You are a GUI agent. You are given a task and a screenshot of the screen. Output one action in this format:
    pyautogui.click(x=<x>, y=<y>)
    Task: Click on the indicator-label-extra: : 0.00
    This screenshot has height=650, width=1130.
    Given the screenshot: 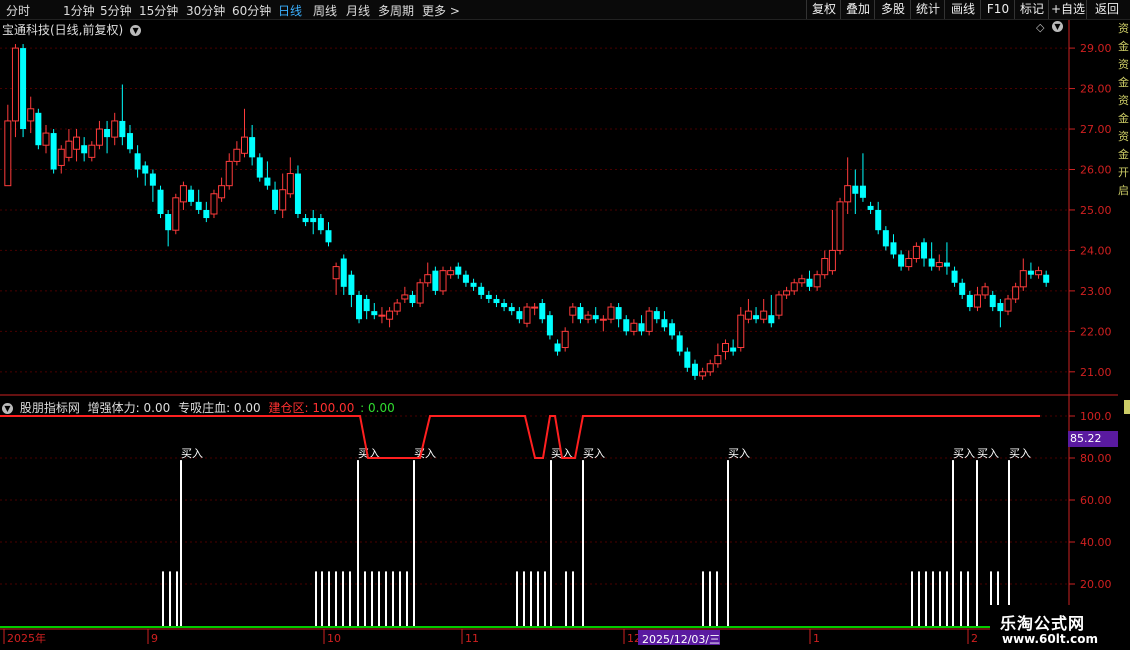 What is the action you would take?
    pyautogui.click(x=377, y=408)
    